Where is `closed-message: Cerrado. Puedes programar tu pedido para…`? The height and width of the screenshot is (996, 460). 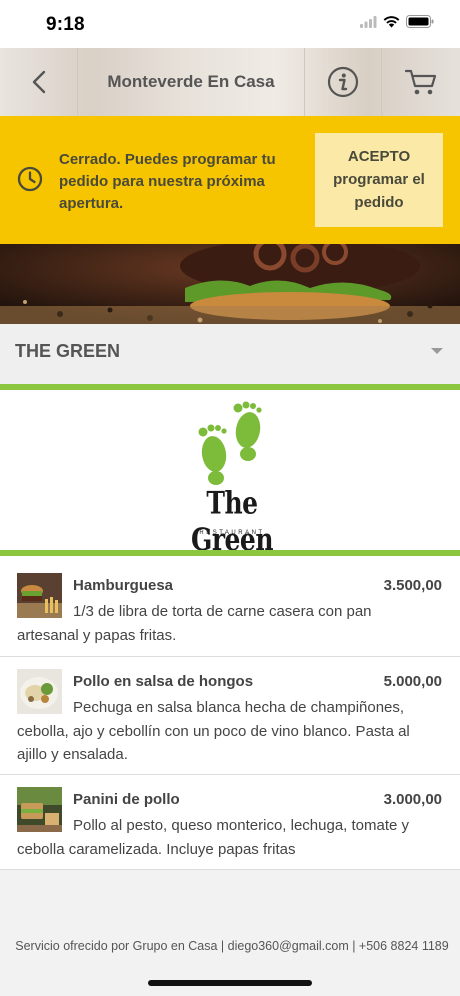 closed-message: Cerrado. Puedes programar tu pedido para… is located at coordinates (167, 181).